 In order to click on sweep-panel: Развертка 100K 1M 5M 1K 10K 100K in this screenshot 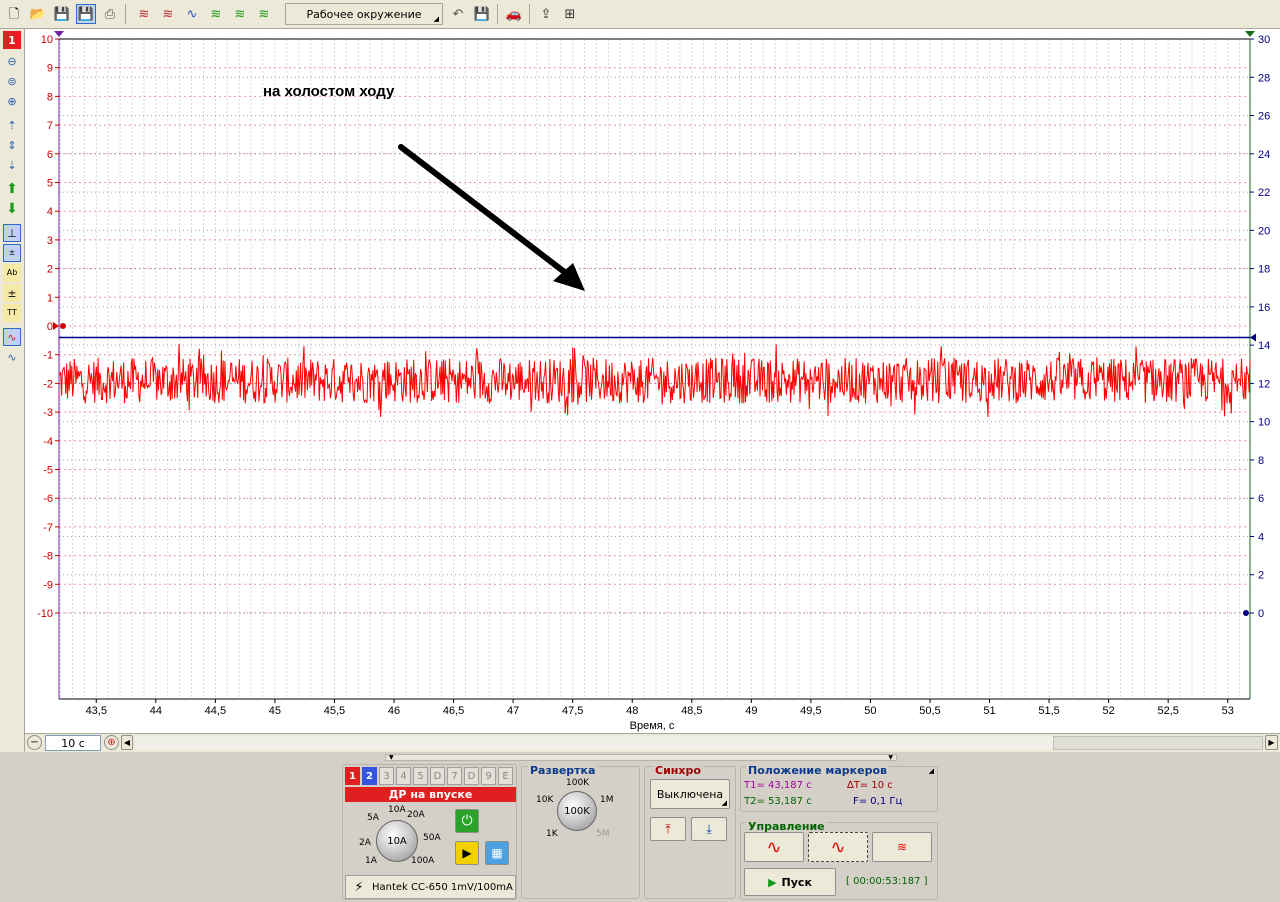, I will do `click(580, 831)`.